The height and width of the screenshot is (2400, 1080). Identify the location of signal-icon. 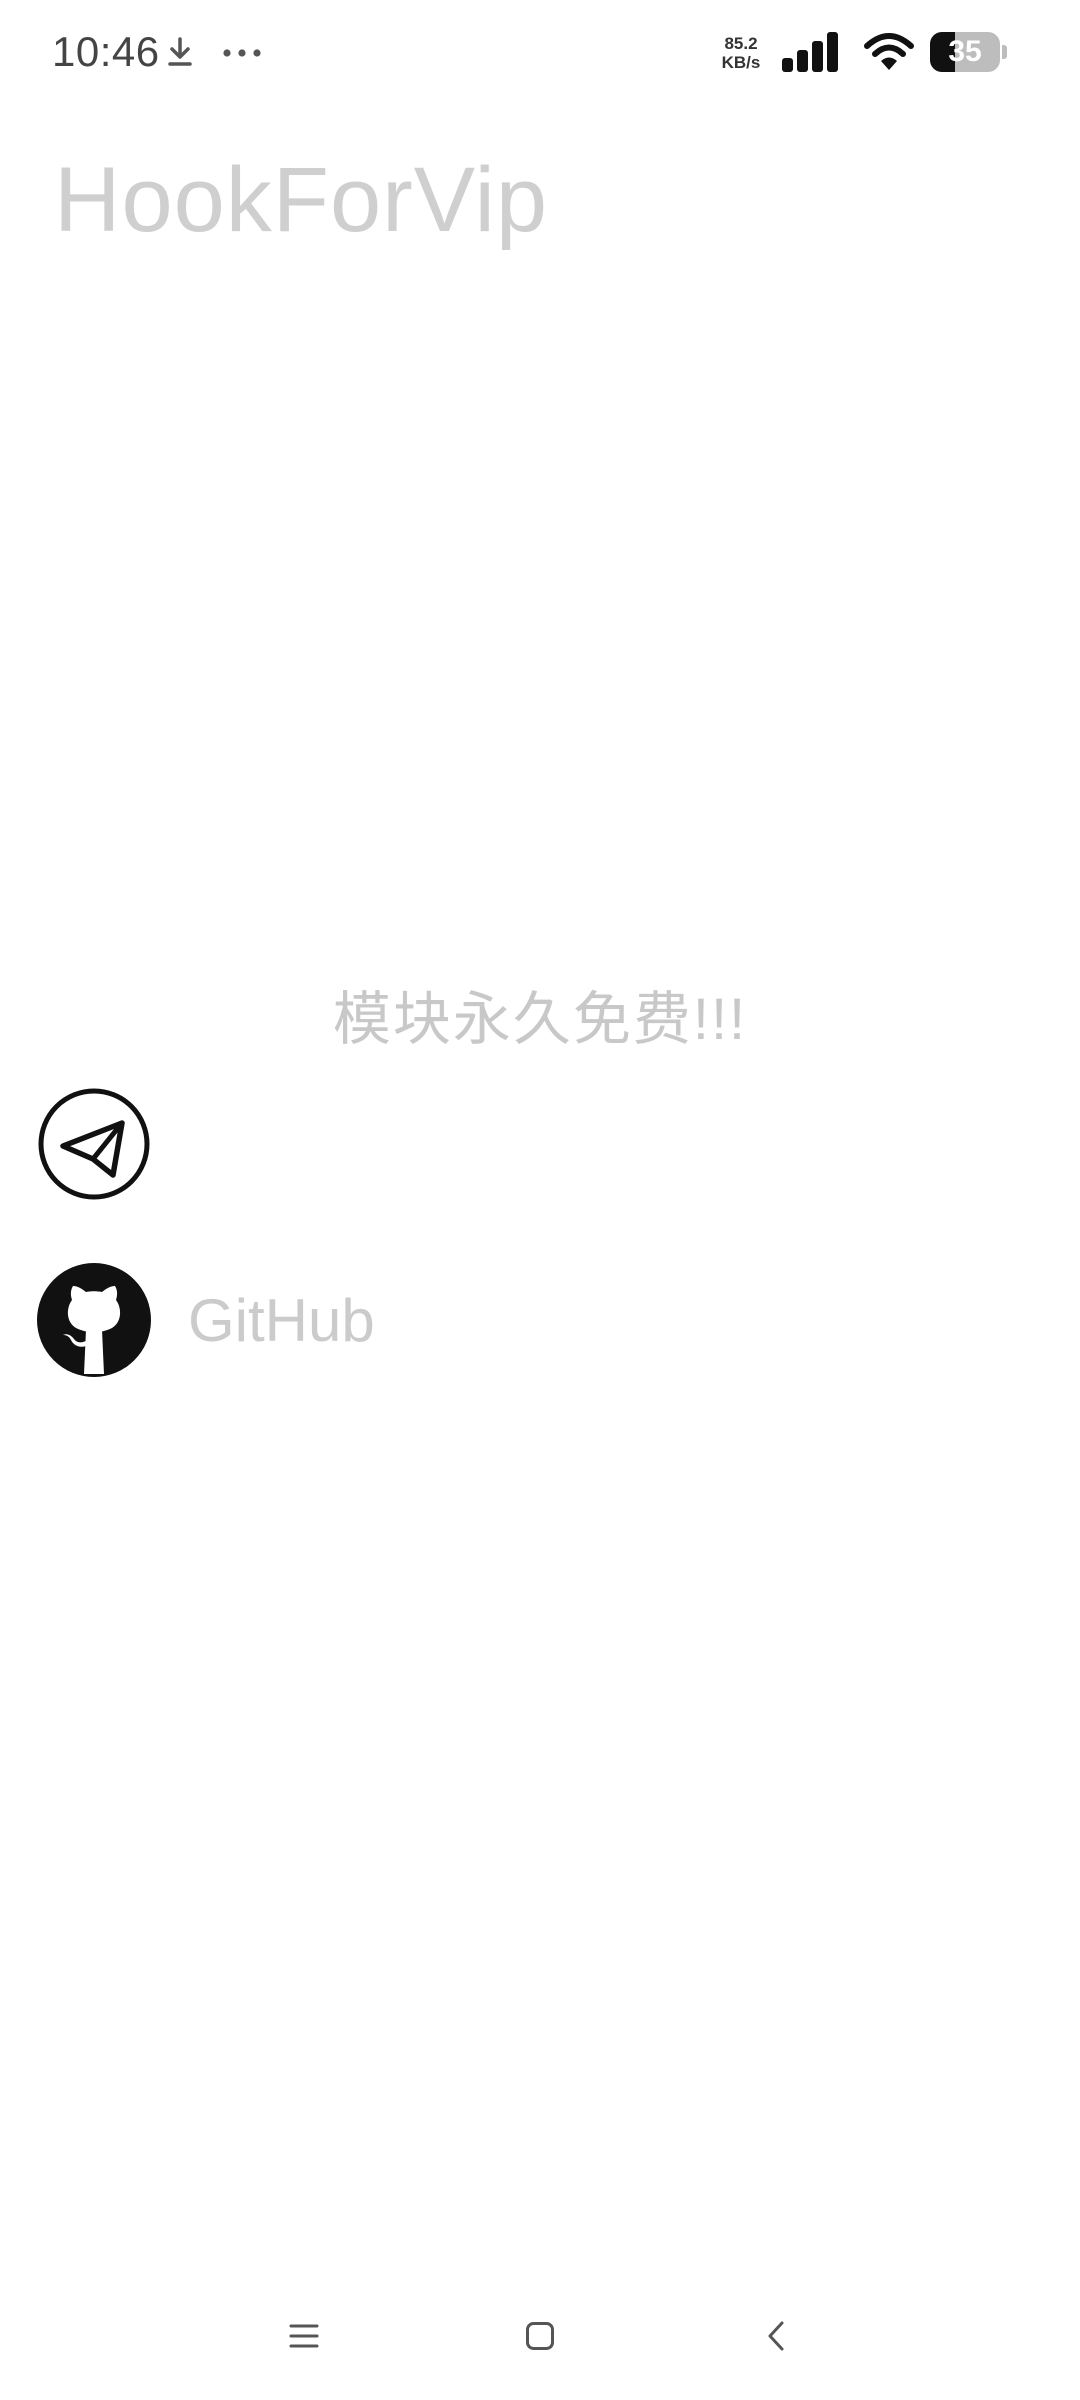
(810, 52).